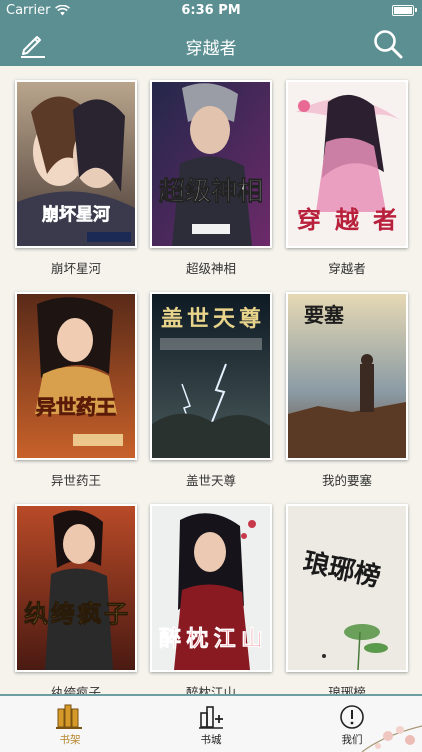 The image size is (422, 752). Describe the element at coordinates (75, 689) in the screenshot. I see `book-title: 纨绔疯子` at that location.